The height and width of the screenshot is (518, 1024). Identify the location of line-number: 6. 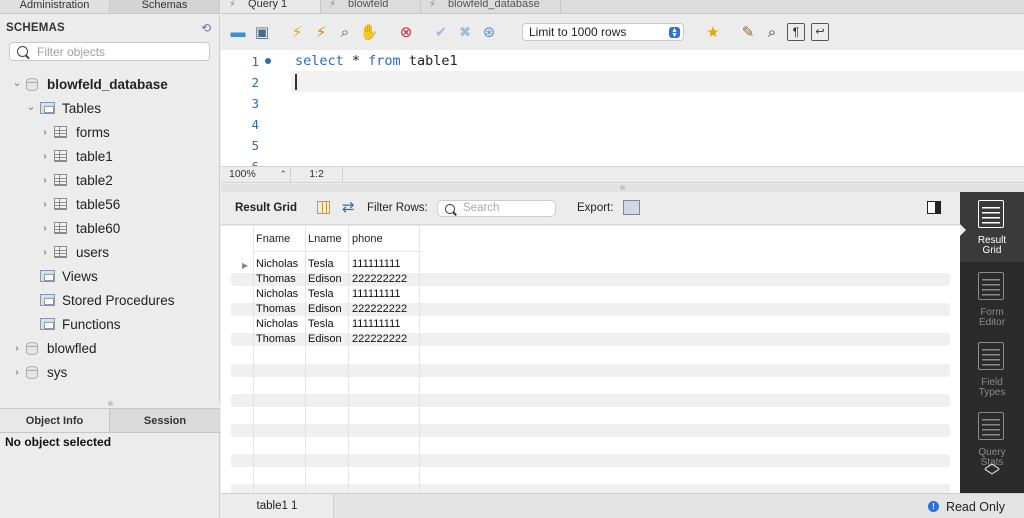
(240, 162).